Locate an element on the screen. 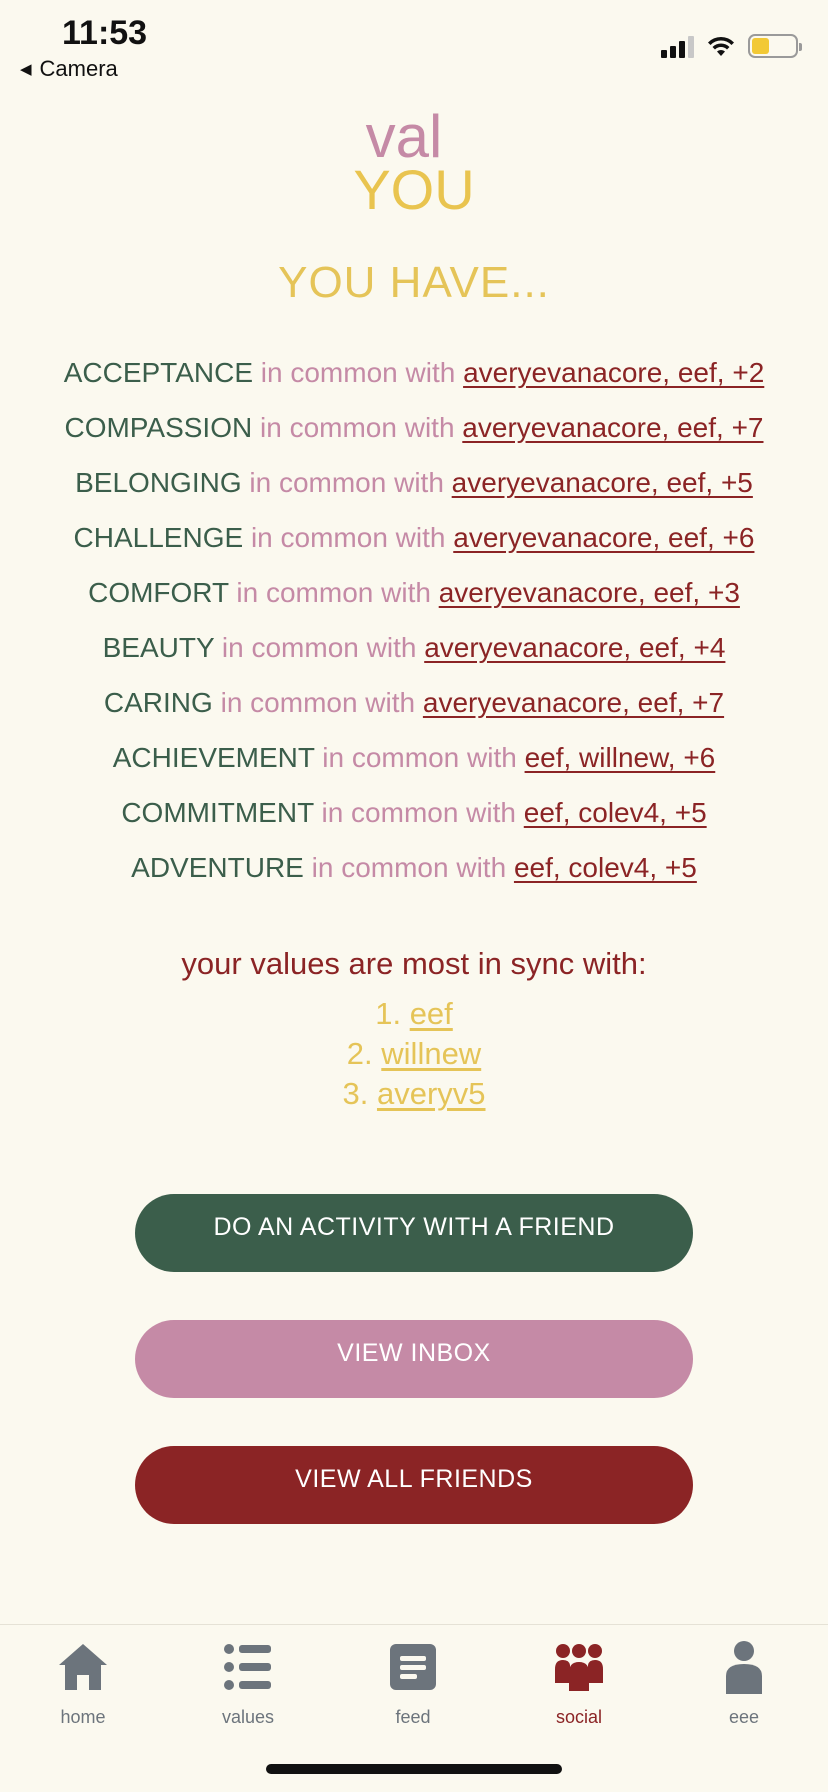 The height and width of the screenshot is (1792, 828). value-name: BEAUTY is located at coordinates (158, 647).